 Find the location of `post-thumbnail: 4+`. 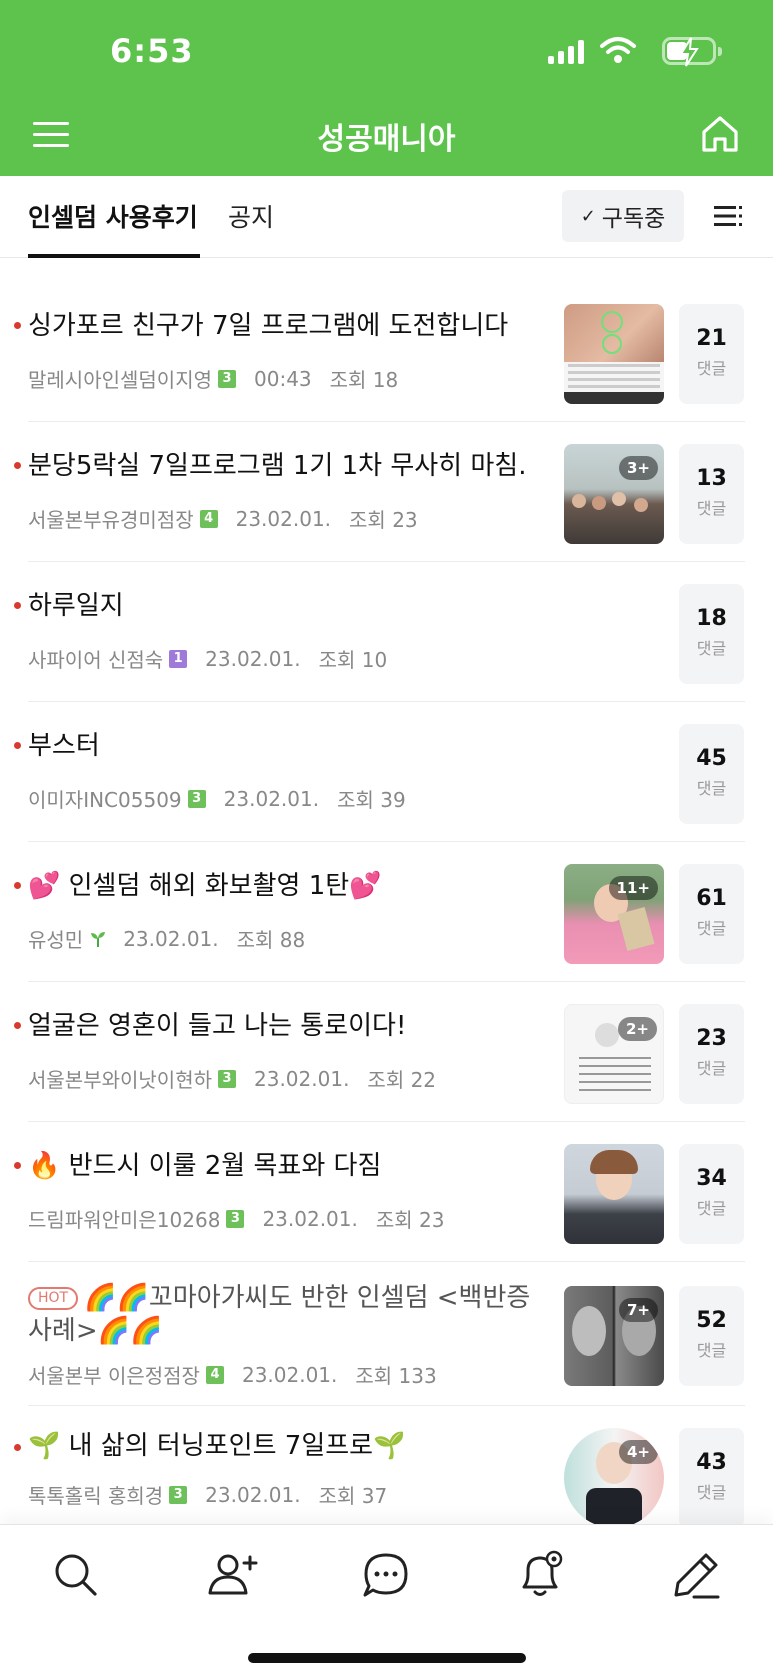

post-thumbnail: 4+ is located at coordinates (614, 1476).